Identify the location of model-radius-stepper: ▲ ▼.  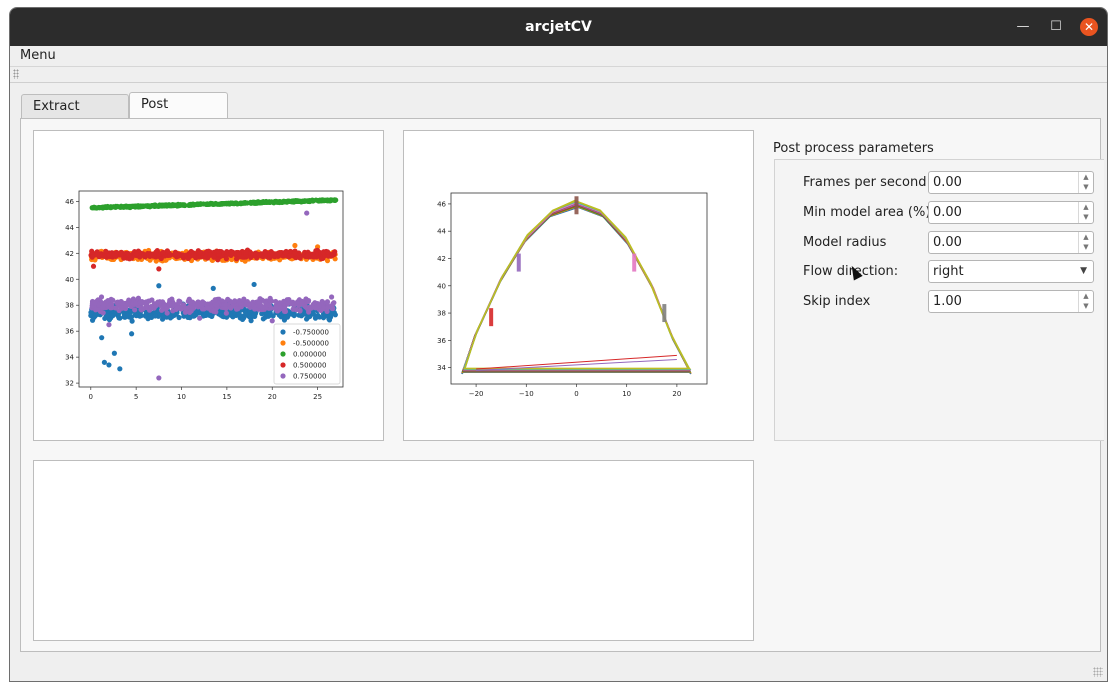
(1085, 242).